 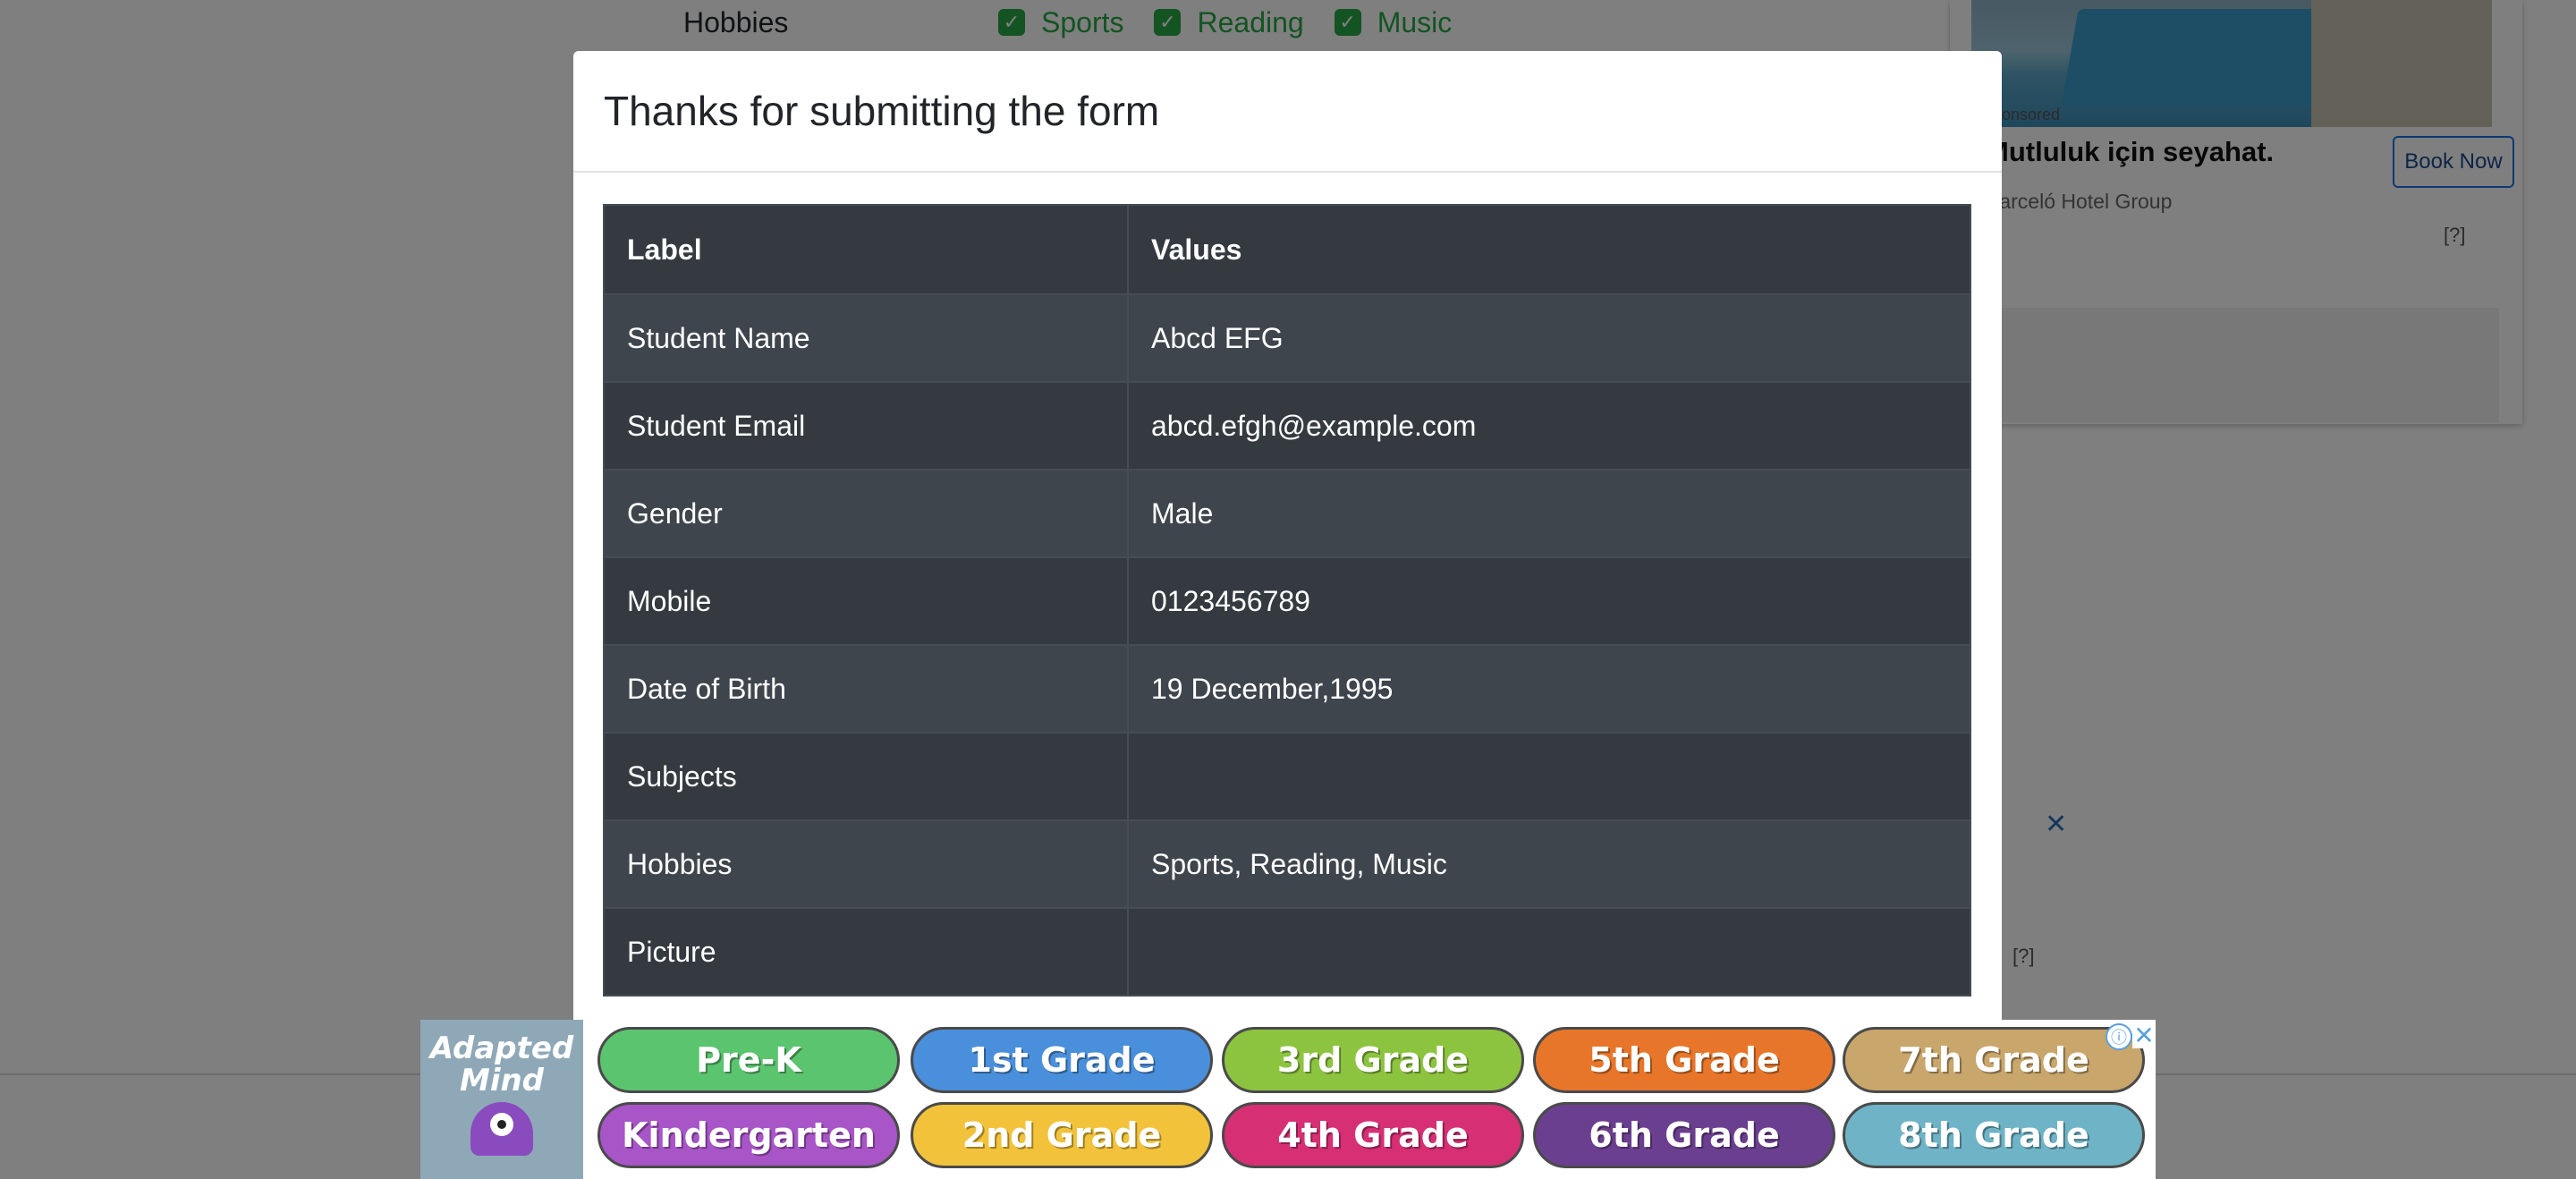 I want to click on table-row: Mobile 0123456789, so click(x=1287, y=601).